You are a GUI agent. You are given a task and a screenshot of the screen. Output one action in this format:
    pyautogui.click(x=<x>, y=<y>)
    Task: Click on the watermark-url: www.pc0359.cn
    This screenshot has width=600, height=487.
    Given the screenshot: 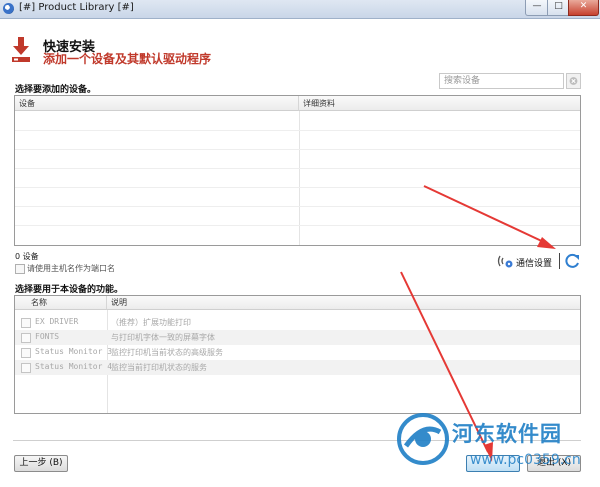 What is the action you would take?
    pyautogui.click(x=525, y=460)
    